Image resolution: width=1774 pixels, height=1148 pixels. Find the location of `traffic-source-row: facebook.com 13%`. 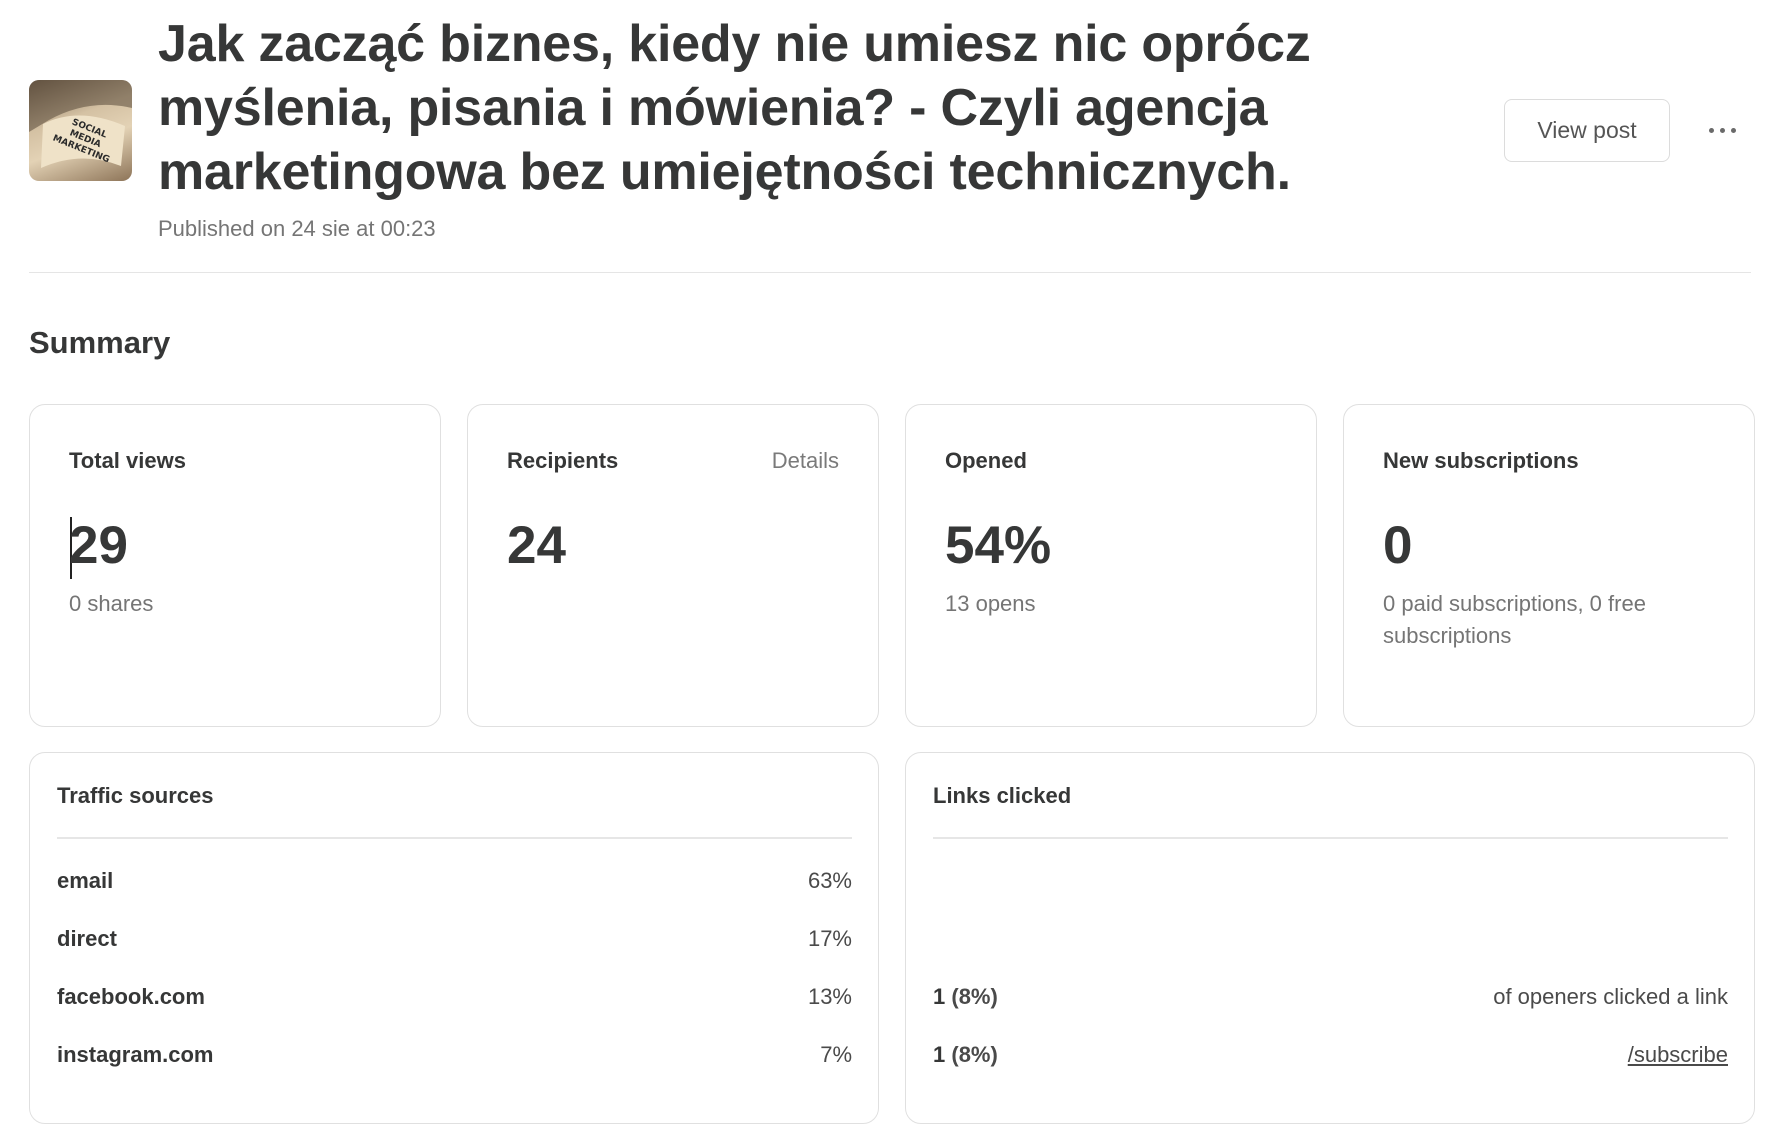

traffic-source-row: facebook.com 13% is located at coordinates (454, 997).